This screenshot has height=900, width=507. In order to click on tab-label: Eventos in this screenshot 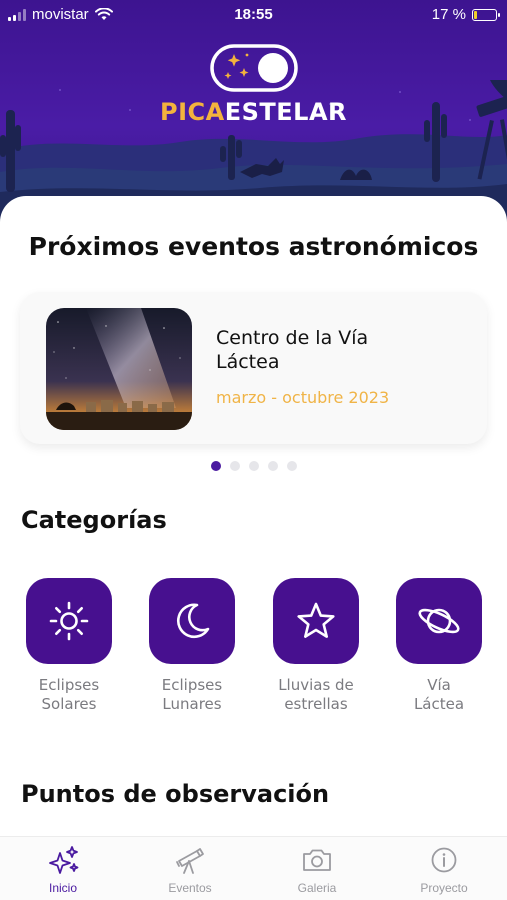, I will do `click(190, 888)`.